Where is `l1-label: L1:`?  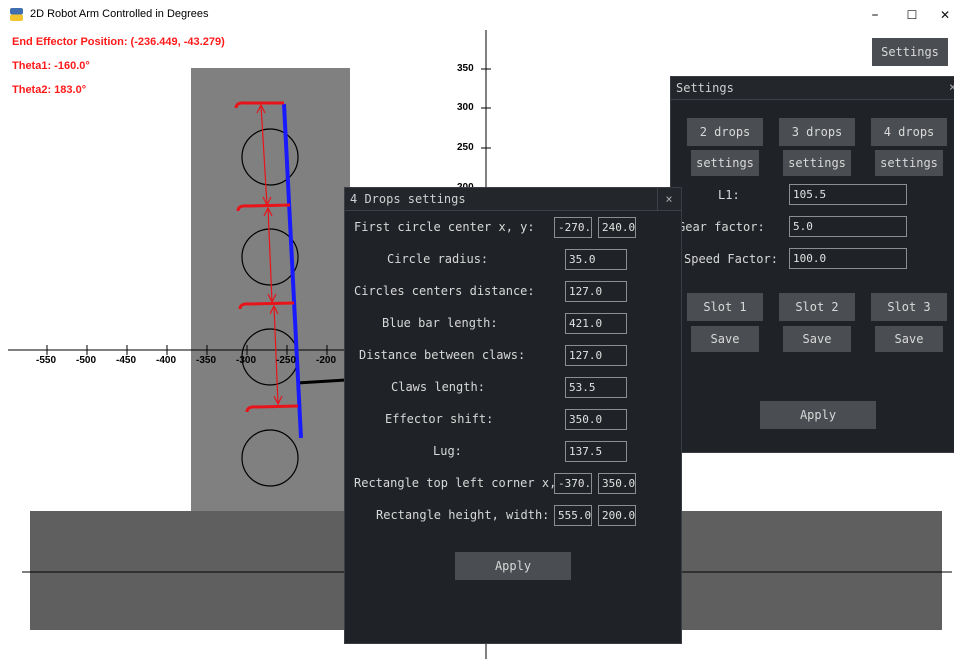
l1-label: L1: is located at coordinates (729, 195).